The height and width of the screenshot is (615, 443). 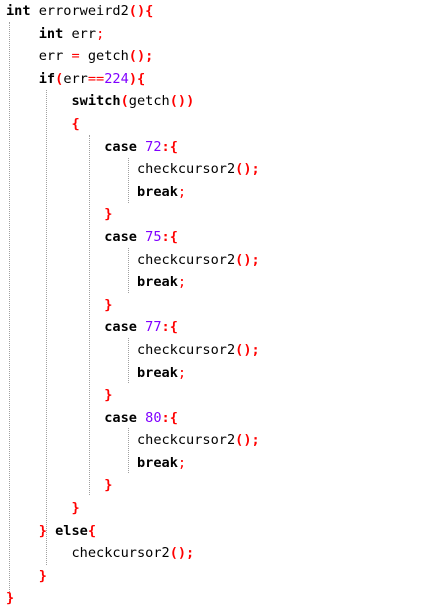 What do you see at coordinates (153, 417) in the screenshot?
I see `code-token: 80` at bounding box center [153, 417].